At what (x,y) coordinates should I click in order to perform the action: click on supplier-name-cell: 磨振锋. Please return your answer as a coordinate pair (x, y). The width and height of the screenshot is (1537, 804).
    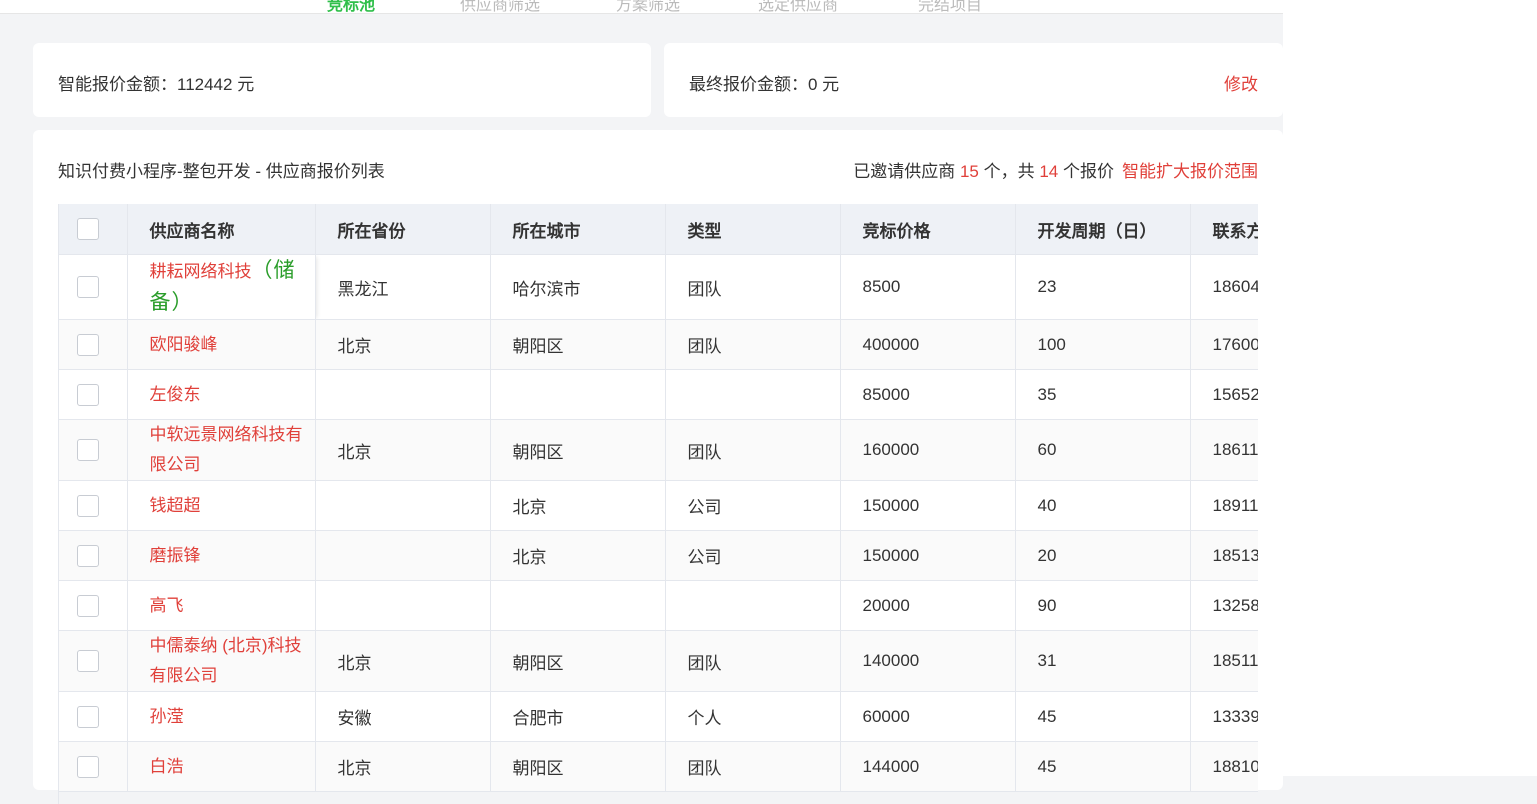
    Looking at the image, I should click on (221, 555).